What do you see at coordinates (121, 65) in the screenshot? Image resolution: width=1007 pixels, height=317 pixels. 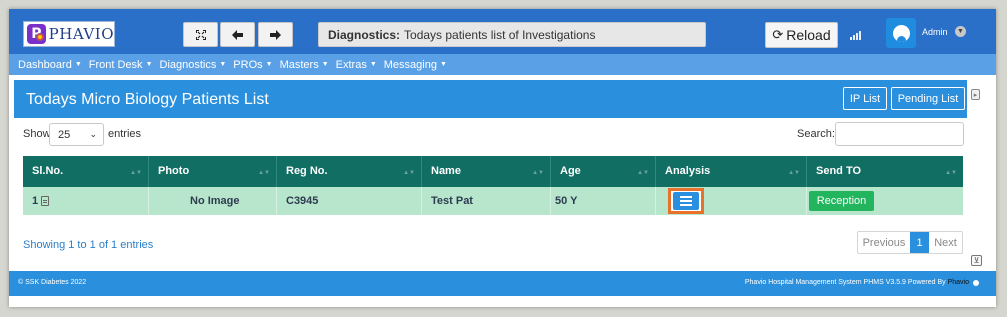 I see `nav-item-front-desk: Front Desk ▼` at bounding box center [121, 65].